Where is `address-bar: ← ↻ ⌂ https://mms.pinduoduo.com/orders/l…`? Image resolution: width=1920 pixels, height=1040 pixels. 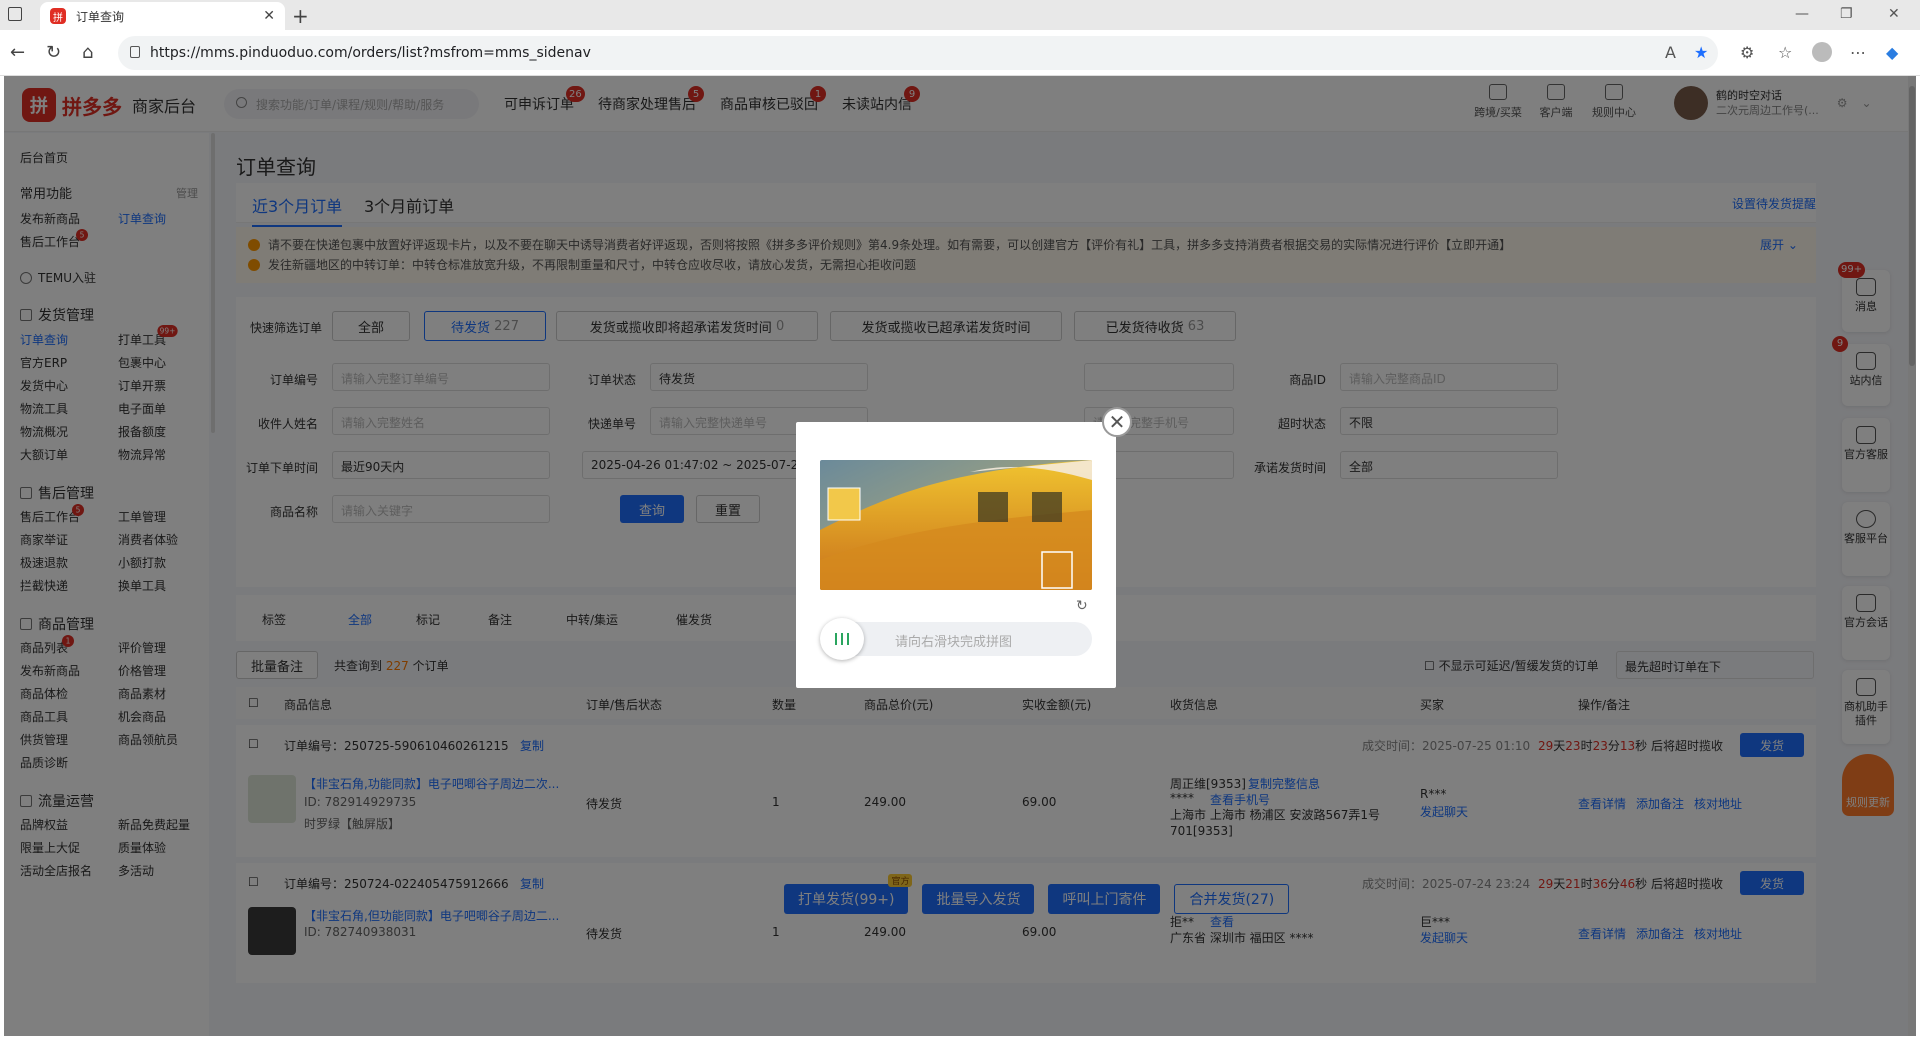
address-bar: ← ↻ ⌂ https://mms.pinduoduo.com/orders/l… is located at coordinates (960, 53).